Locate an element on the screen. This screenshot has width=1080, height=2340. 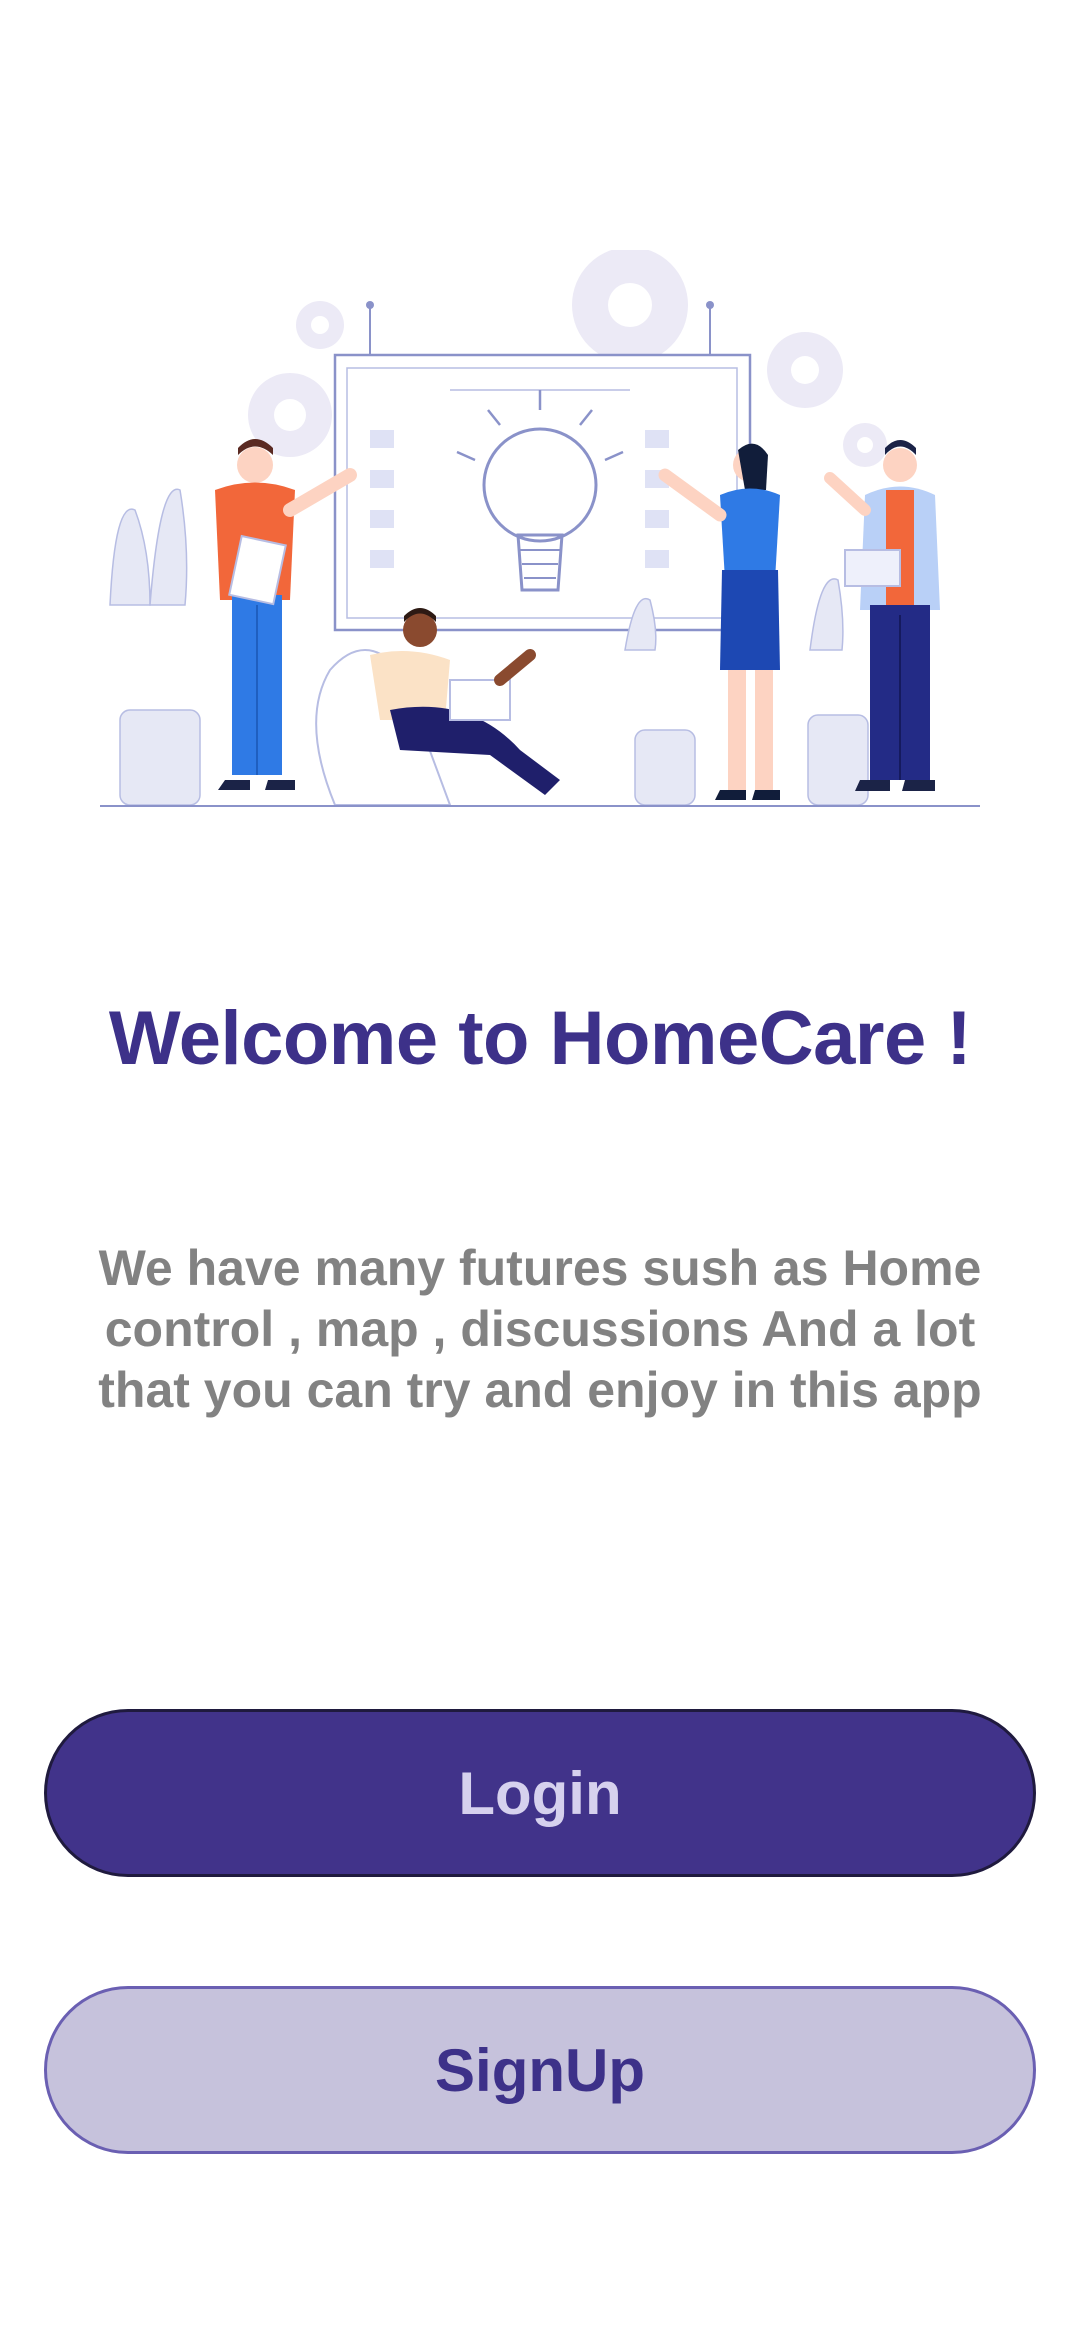
login-button: Login is located at coordinates (540, 1793).